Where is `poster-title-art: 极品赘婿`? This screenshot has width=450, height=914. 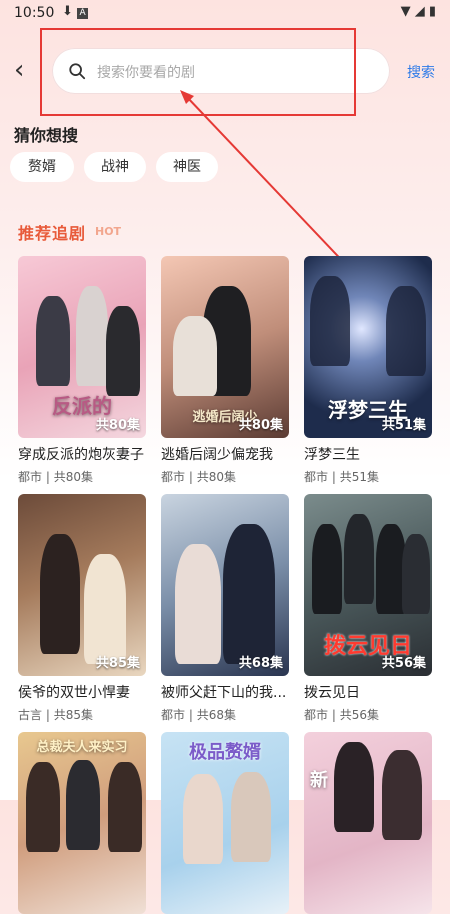
poster-title-art: 极品赘婿 is located at coordinates (225, 752).